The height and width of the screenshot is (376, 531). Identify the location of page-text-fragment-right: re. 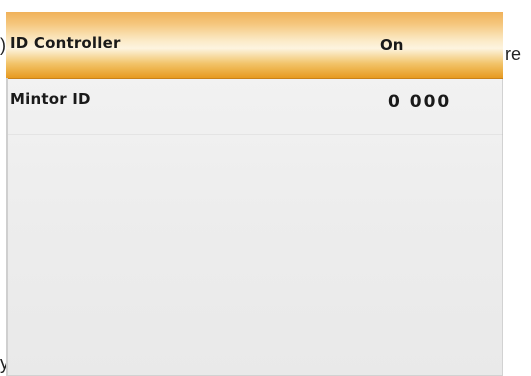
(513, 54).